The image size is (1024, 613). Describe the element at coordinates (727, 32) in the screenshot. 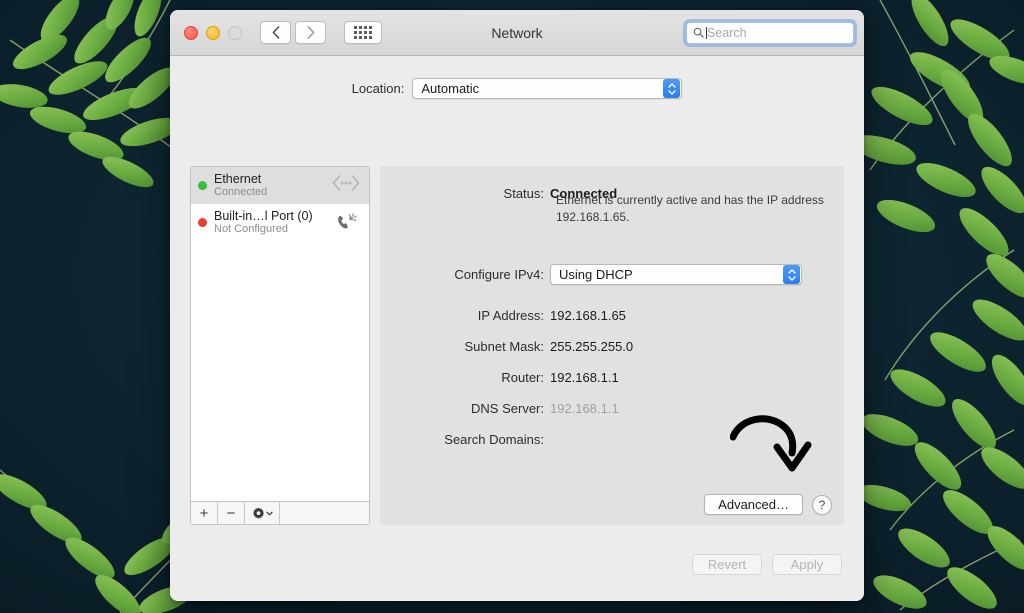

I see `search-placeholder: Search` at that location.